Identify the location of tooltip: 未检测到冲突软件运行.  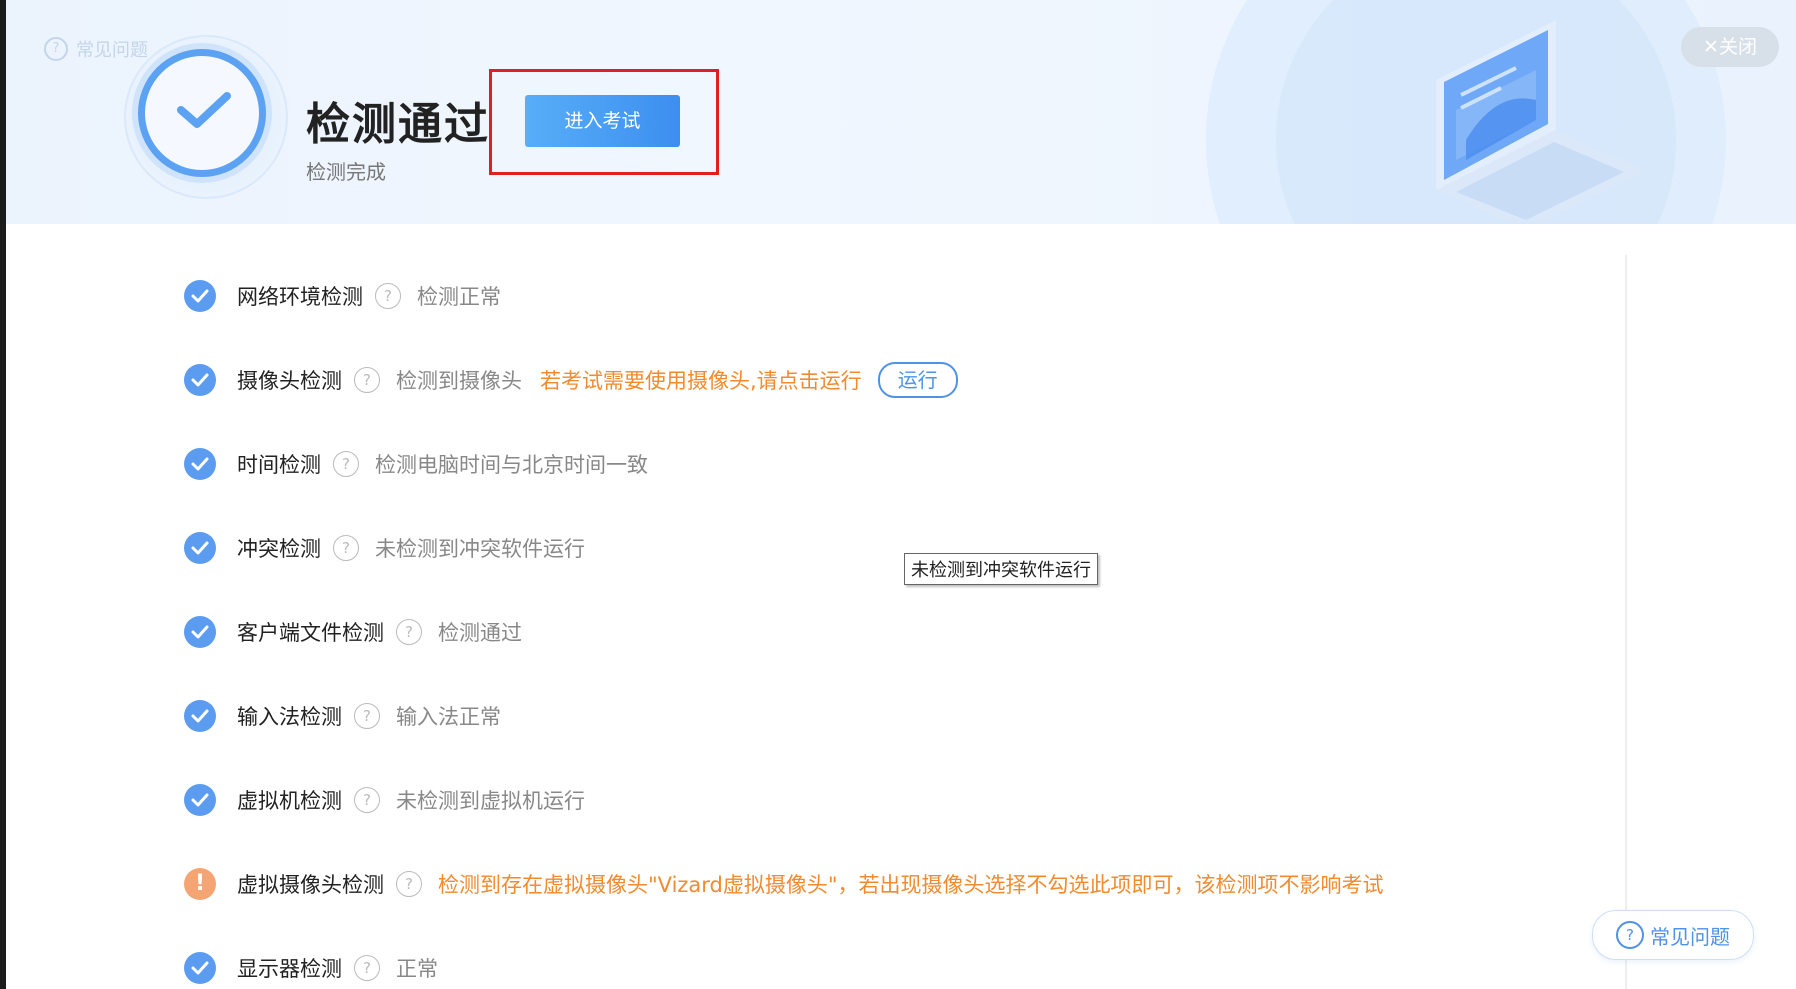
(1001, 569).